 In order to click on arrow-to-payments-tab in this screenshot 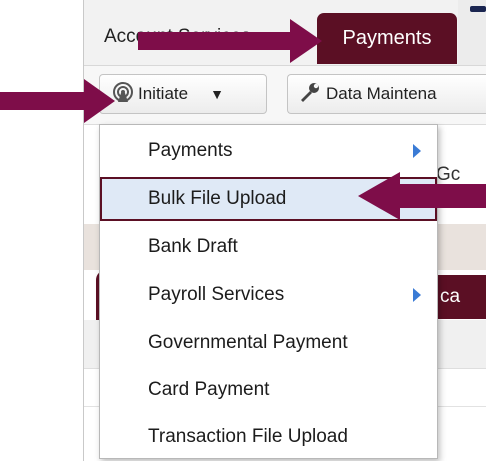, I will do `click(230, 41)`.